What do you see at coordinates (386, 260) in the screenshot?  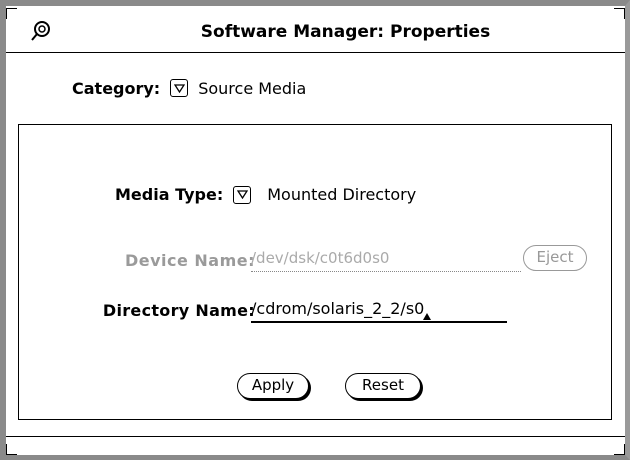 I see `device-name-field: /dev/dsk/c0t6d0s0` at bounding box center [386, 260].